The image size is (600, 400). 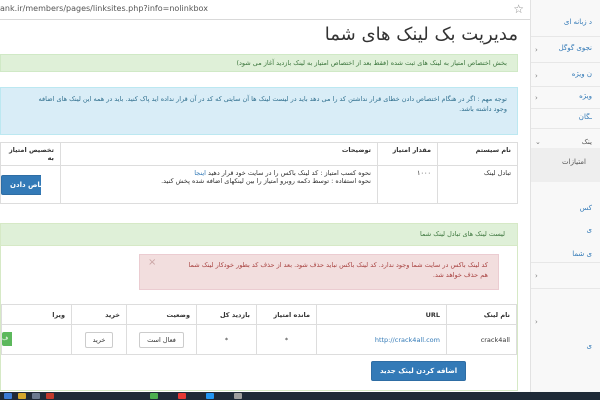 What do you see at coordinates (518, 9) in the screenshot?
I see `bookmark-star-icon: ☆` at bounding box center [518, 9].